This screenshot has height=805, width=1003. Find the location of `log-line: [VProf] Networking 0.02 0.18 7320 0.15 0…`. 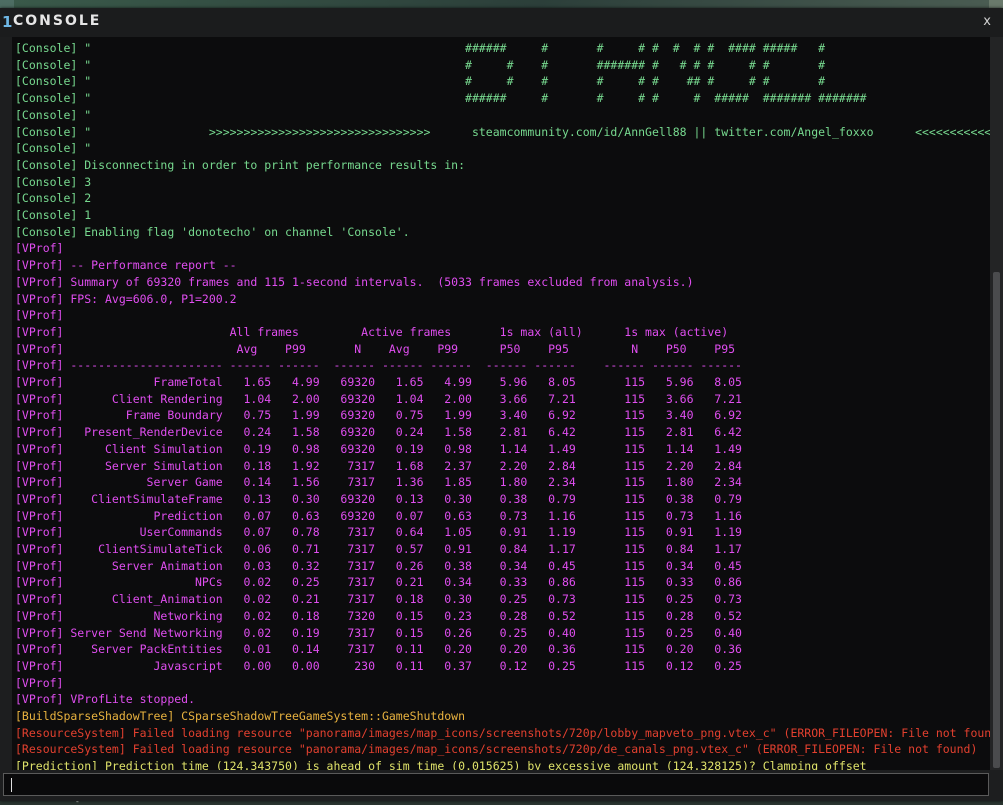

log-line: [VProf] Networking 0.02 0.18 7320 0.15 0… is located at coordinates (378, 615).